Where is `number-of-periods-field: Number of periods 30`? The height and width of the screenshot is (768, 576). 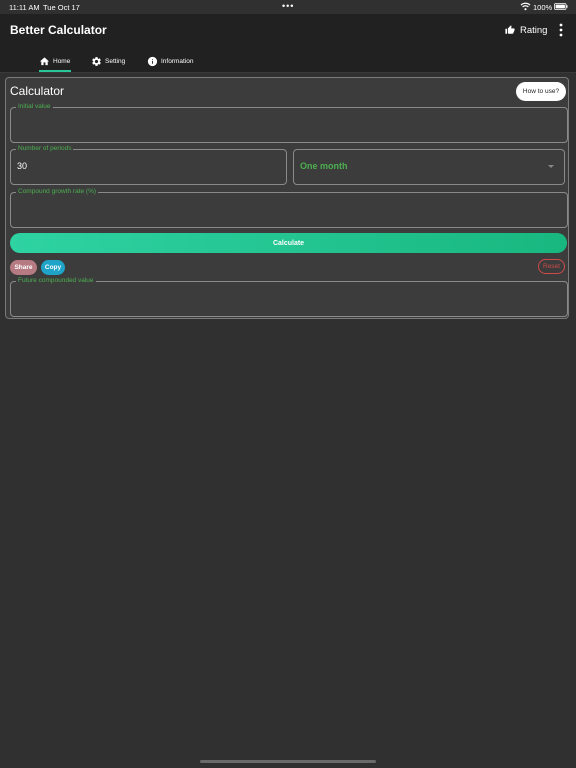 number-of-periods-field: Number of periods 30 is located at coordinates (148, 165).